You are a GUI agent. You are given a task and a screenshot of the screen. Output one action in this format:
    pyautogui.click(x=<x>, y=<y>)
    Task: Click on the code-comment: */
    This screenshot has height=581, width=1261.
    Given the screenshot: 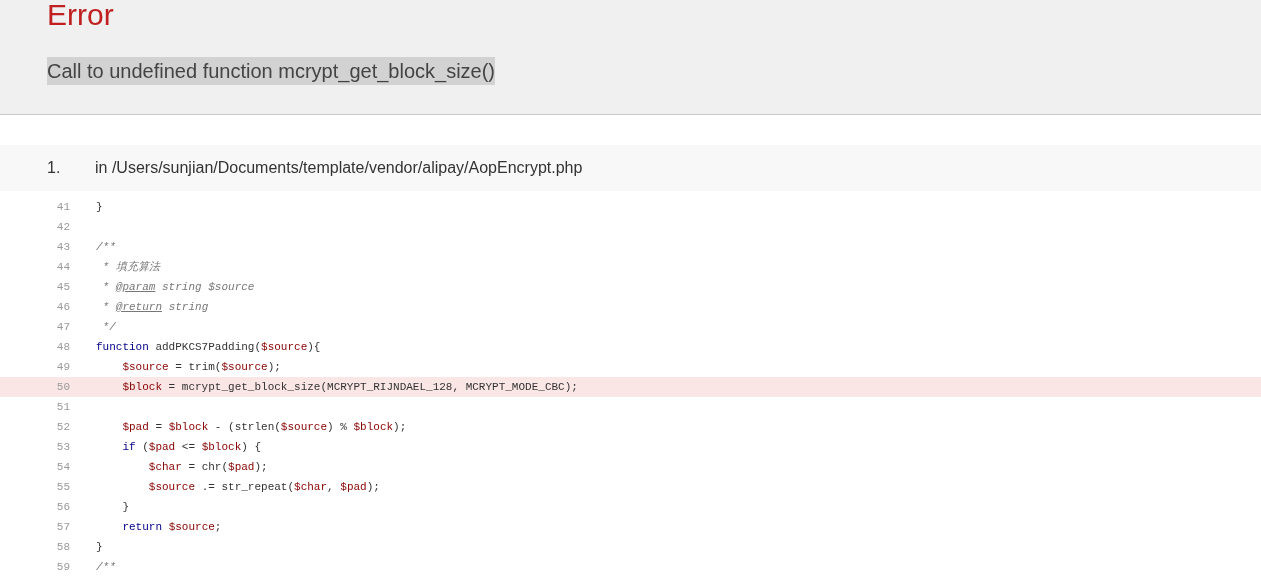 What is the action you would take?
    pyautogui.click(x=108, y=327)
    